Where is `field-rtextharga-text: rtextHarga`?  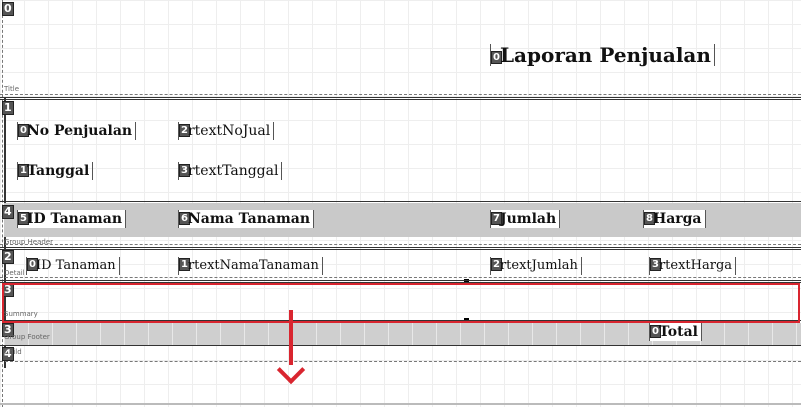
field-rtextharga-text: rtextHarga is located at coordinates (695, 265).